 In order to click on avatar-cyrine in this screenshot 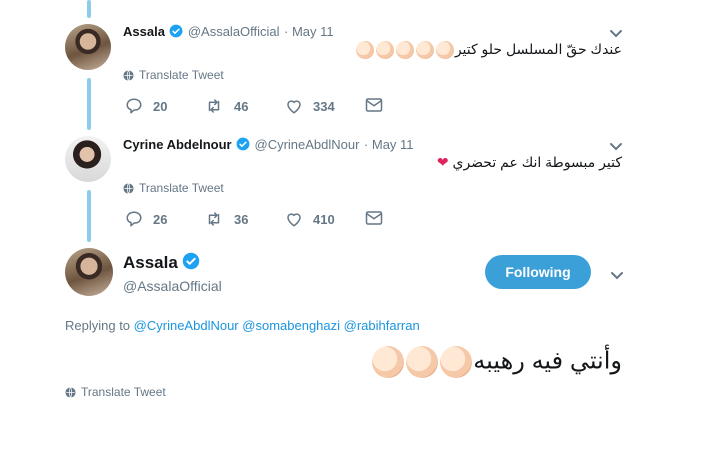, I will do `click(88, 159)`.